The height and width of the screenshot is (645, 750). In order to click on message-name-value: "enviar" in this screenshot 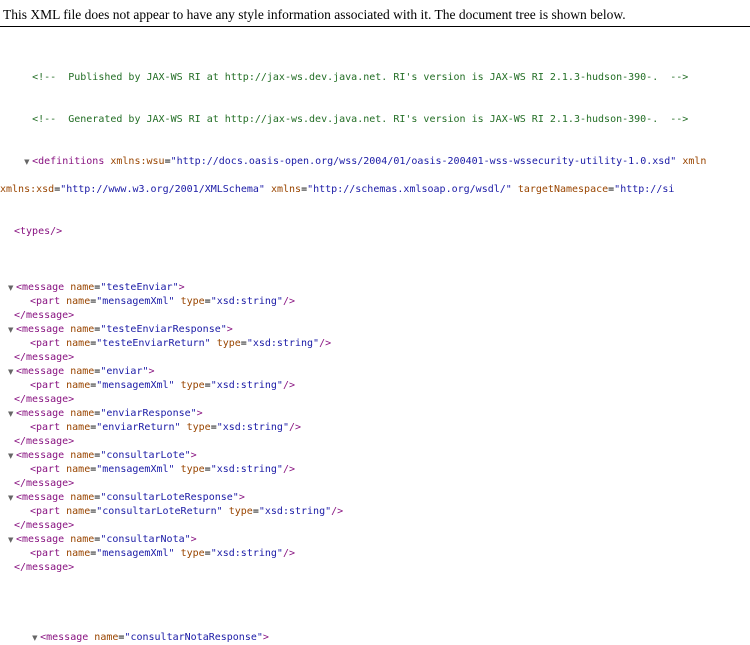, I will do `click(124, 371)`.